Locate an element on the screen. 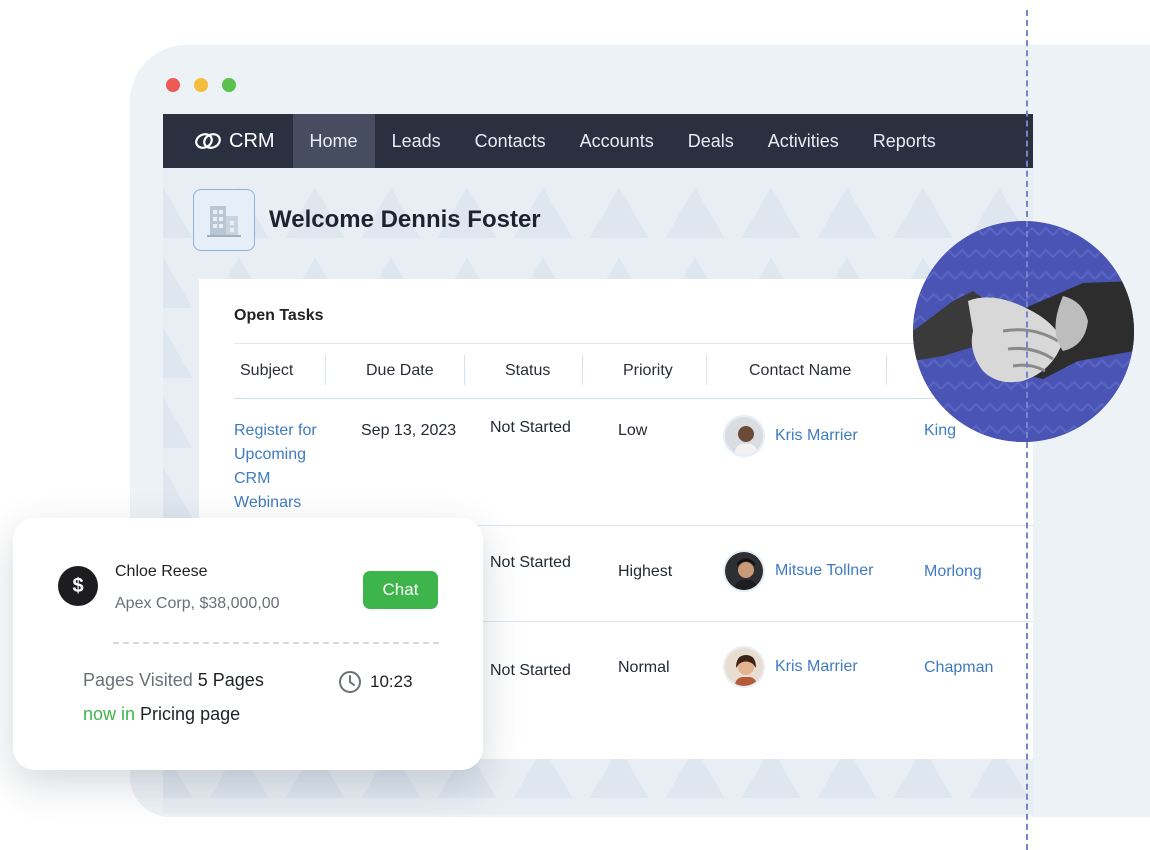 This screenshot has height=850, width=1150. task-due-date: Sep 13, 2023 is located at coordinates (395, 462).